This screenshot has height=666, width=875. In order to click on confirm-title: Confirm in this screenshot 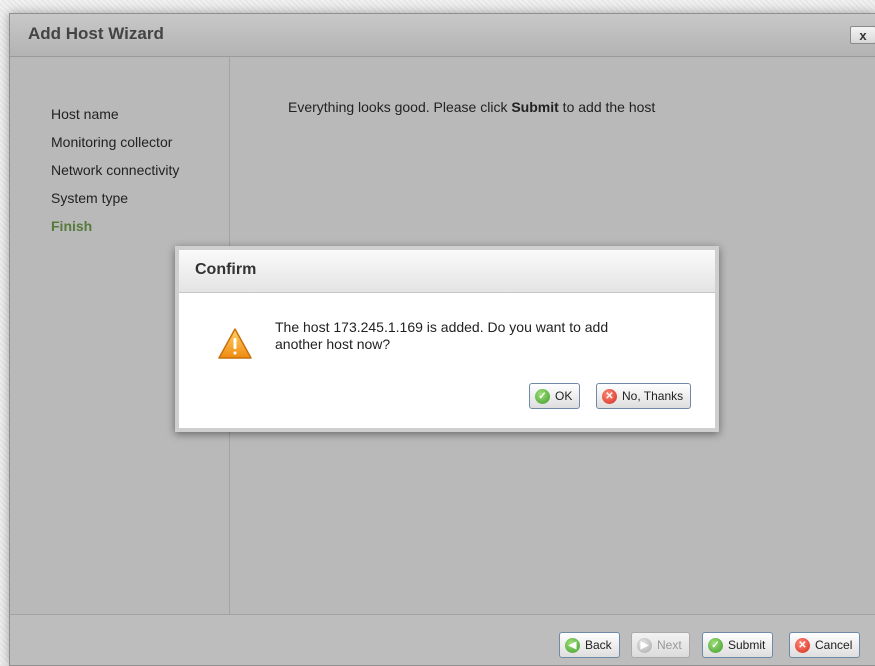, I will do `click(226, 269)`.